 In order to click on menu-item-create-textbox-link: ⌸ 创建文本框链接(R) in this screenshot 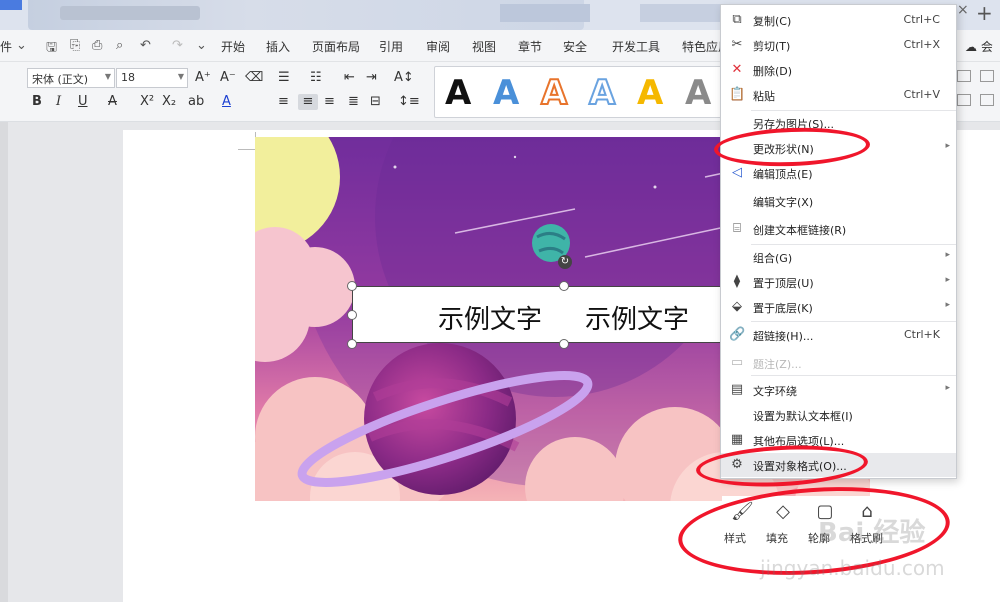, I will do `click(838, 229)`.